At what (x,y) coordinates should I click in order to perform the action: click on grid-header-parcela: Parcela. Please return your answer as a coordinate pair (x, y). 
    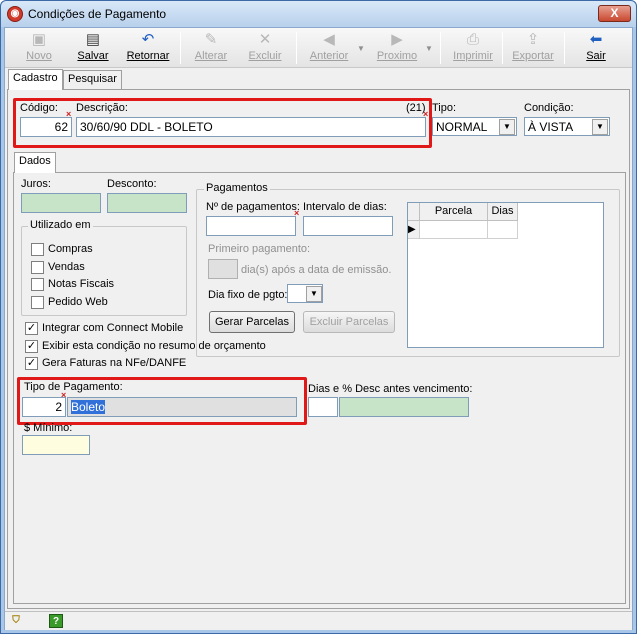
    Looking at the image, I should click on (454, 212).